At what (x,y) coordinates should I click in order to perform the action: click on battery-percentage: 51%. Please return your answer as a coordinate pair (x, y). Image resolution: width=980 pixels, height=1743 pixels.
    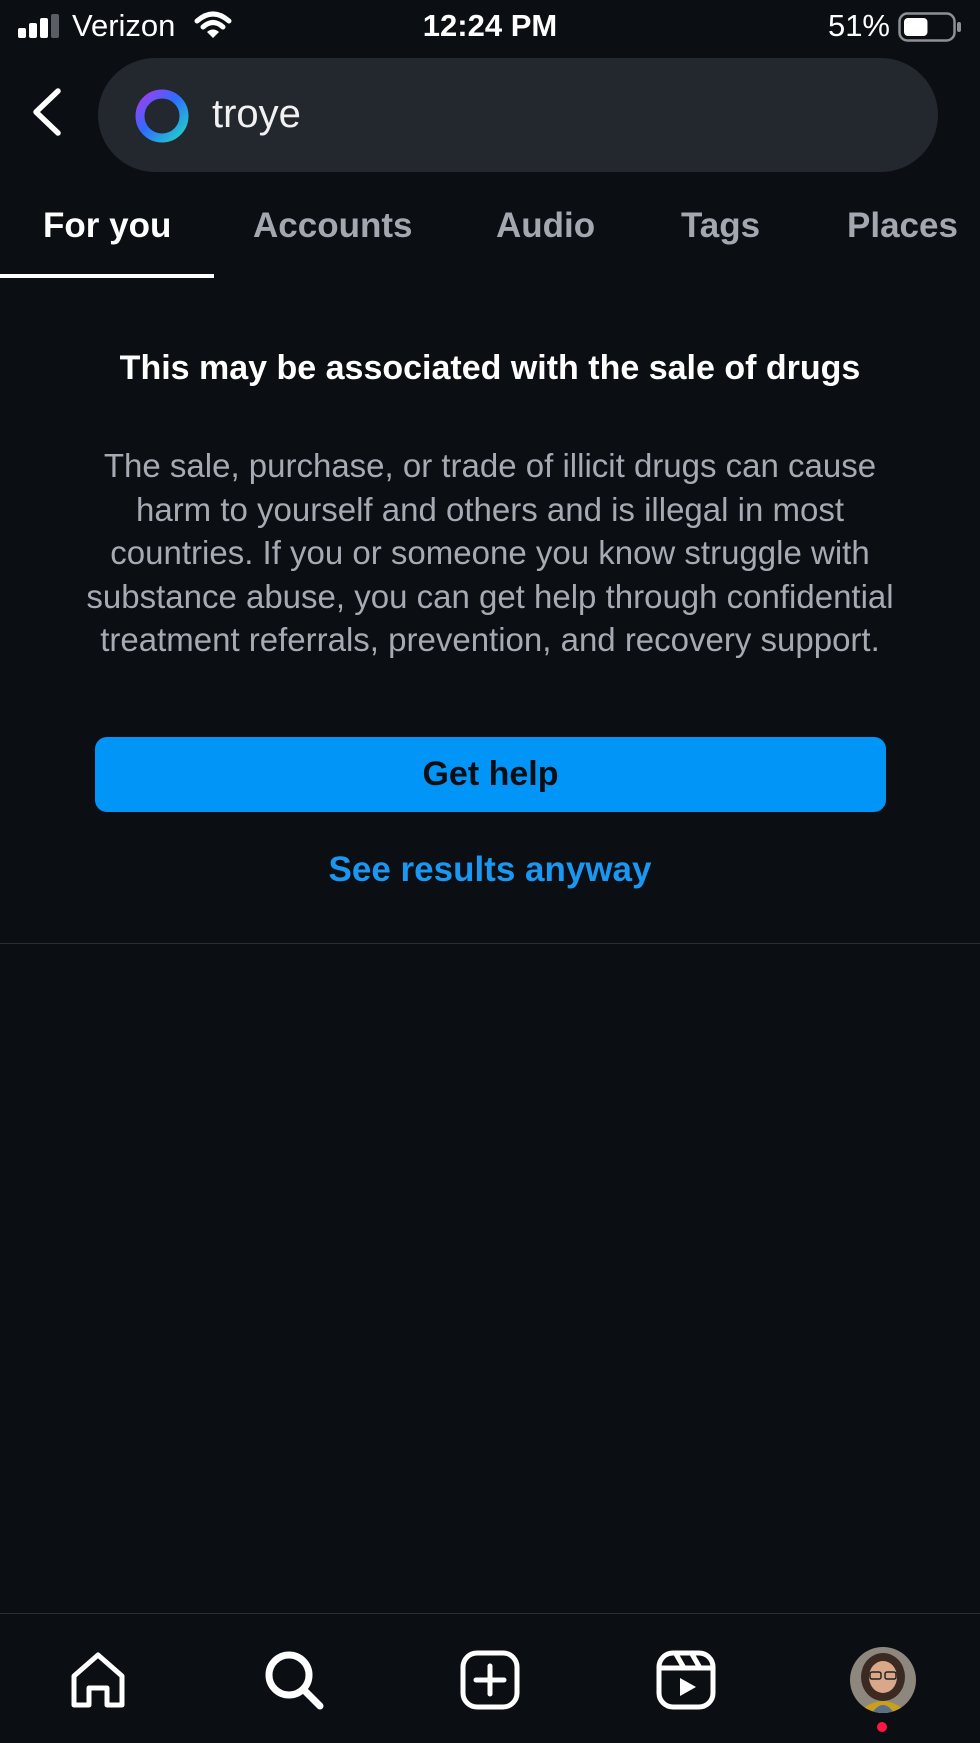
    Looking at the image, I should click on (858, 25).